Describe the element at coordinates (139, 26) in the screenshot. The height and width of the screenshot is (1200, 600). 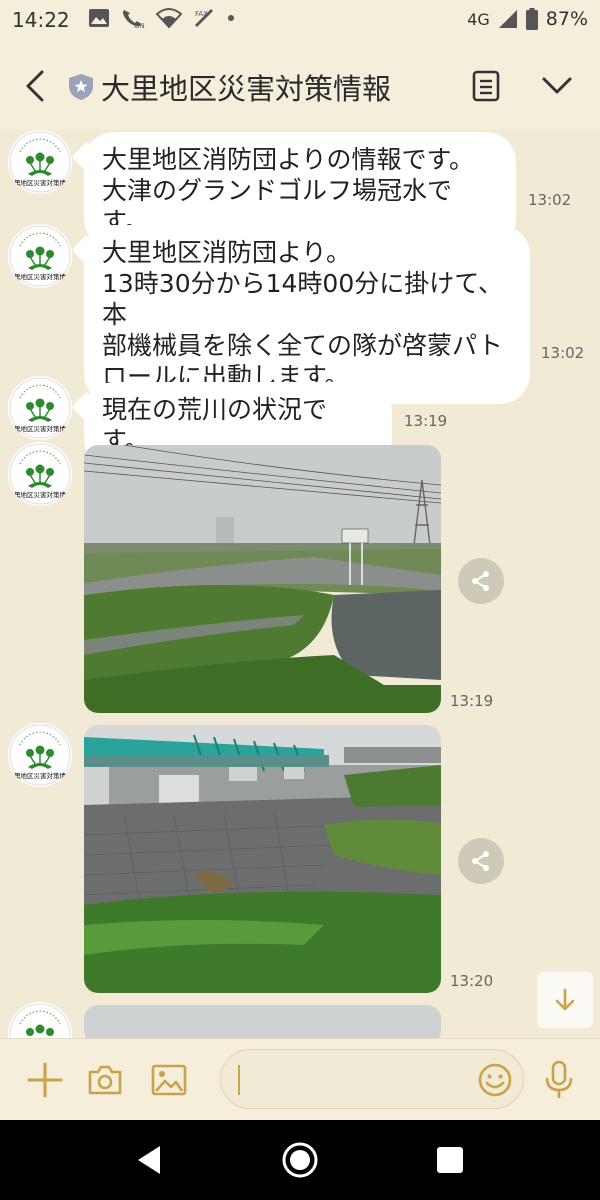
I see `svg-text: ON` at that location.